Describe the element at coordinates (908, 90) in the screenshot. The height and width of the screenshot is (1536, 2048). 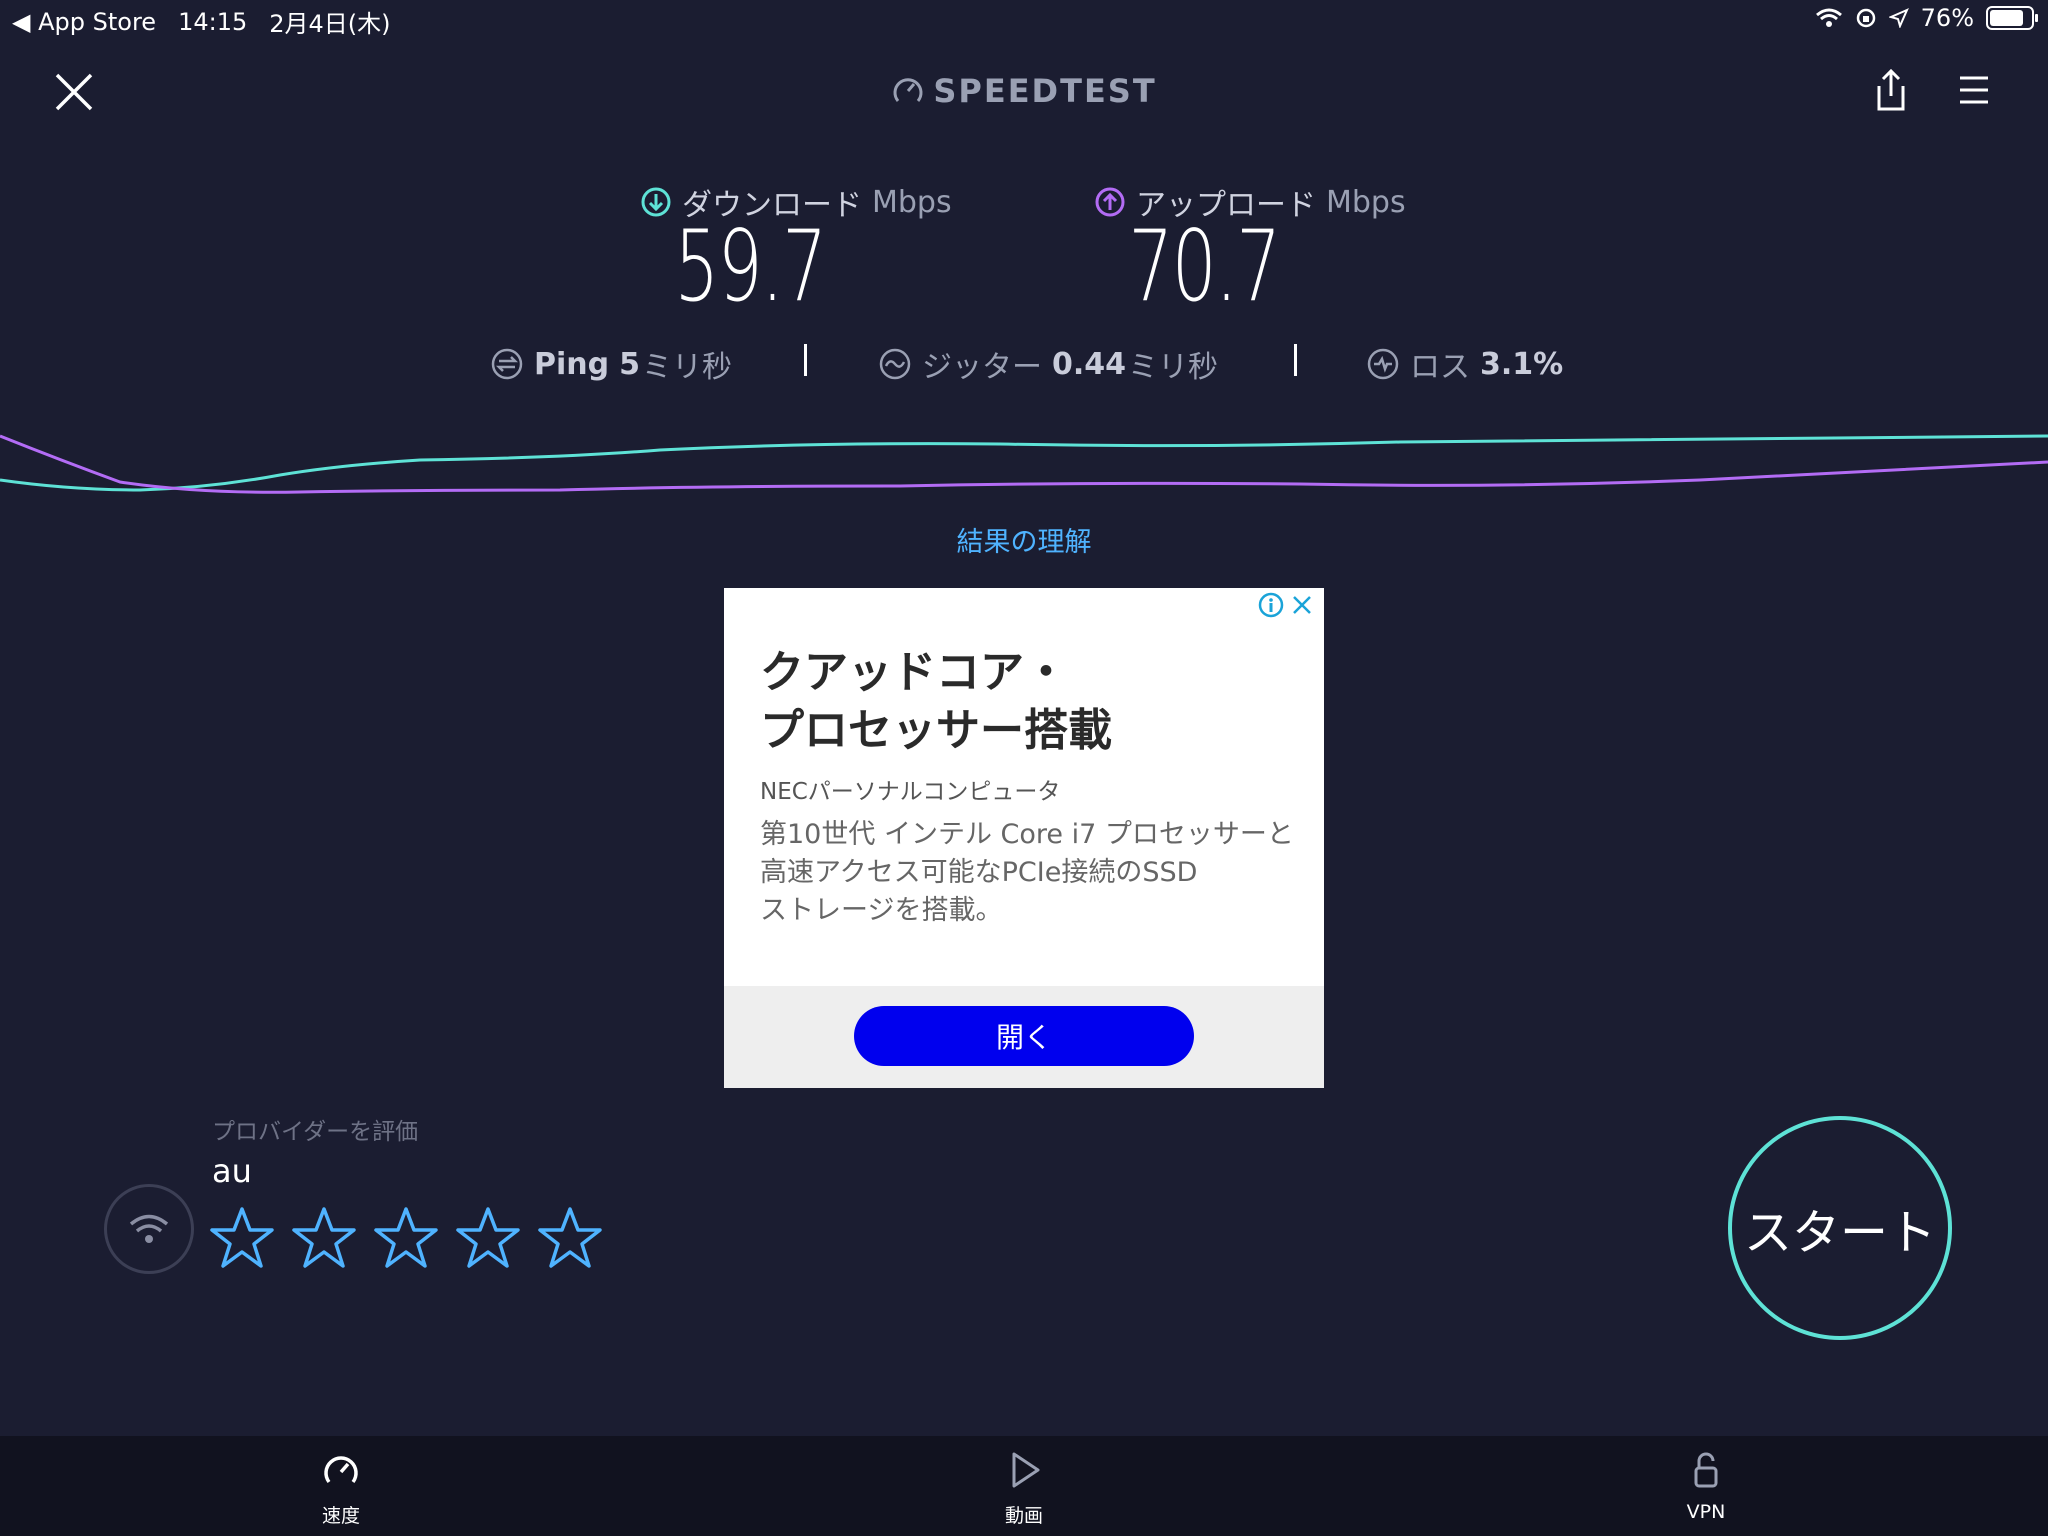
I see `gauge-logo-icon` at that location.